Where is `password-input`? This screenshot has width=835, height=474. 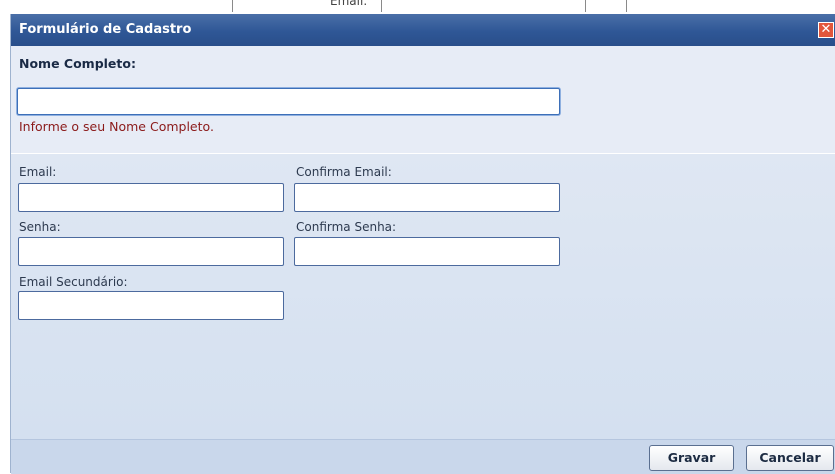 password-input is located at coordinates (151, 251).